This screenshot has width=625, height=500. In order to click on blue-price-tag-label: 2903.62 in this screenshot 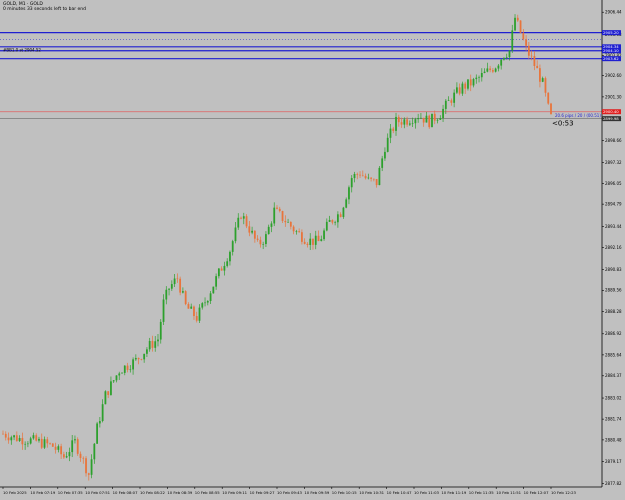, I will do `click(611, 58)`.